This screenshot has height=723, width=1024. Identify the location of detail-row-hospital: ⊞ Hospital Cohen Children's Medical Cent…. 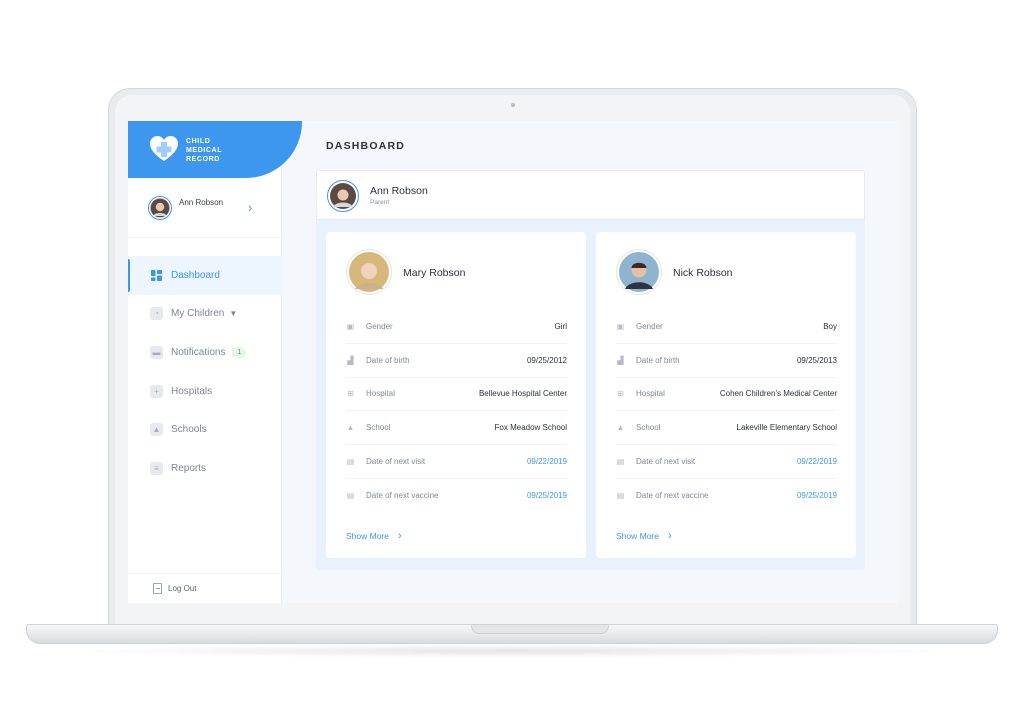
(726, 395).